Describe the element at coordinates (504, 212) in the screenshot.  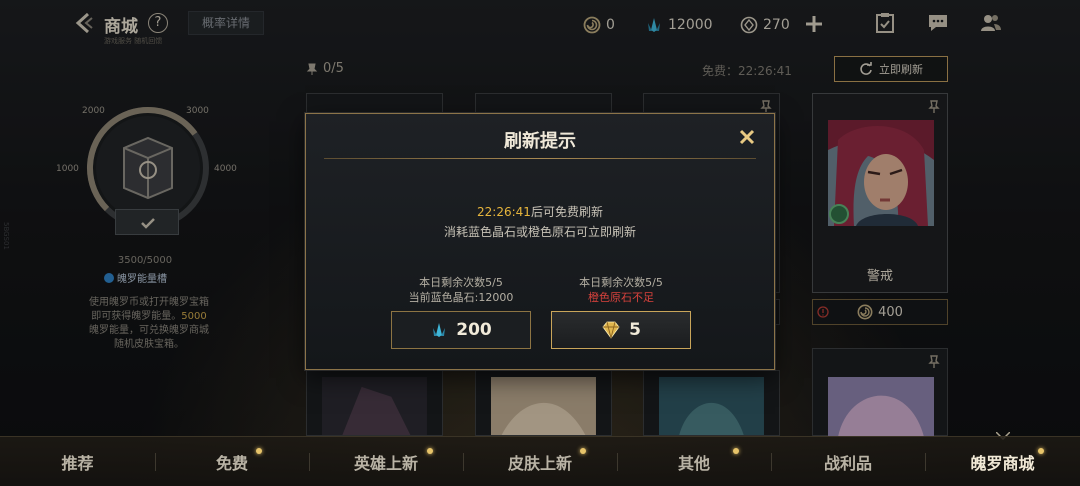
I see `refresh-countdown: 22:26:41` at that location.